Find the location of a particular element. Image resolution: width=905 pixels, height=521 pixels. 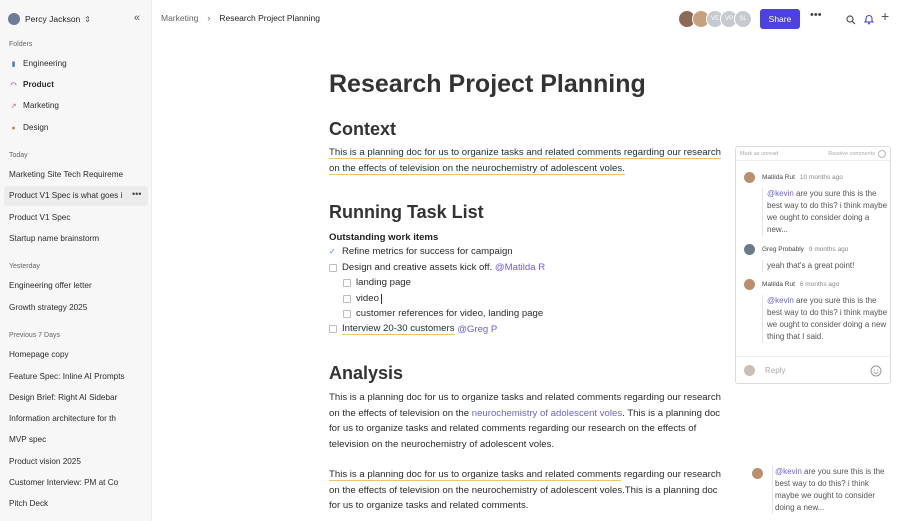

doc-item: Homepage copy is located at coordinates (78, 355).